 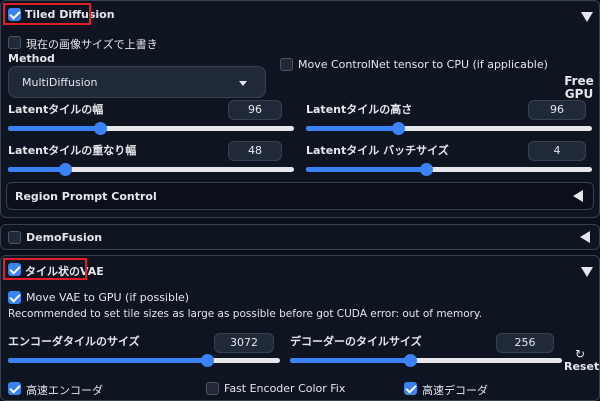 What do you see at coordinates (45, 269) in the screenshot?
I see `highlight-box-tiled-vae` at bounding box center [45, 269].